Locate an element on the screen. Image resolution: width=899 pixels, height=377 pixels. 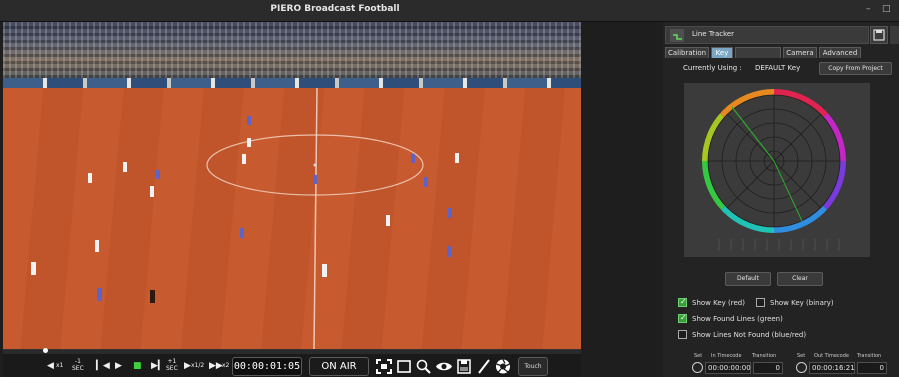
step-back-button: -1 SEC is located at coordinates (78, 367).